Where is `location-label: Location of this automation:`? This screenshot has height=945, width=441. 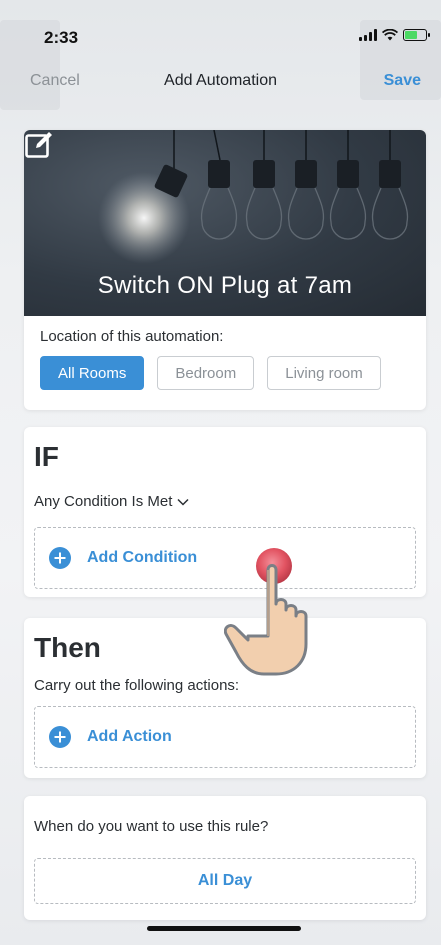 location-label: Location of this automation: is located at coordinates (132, 336).